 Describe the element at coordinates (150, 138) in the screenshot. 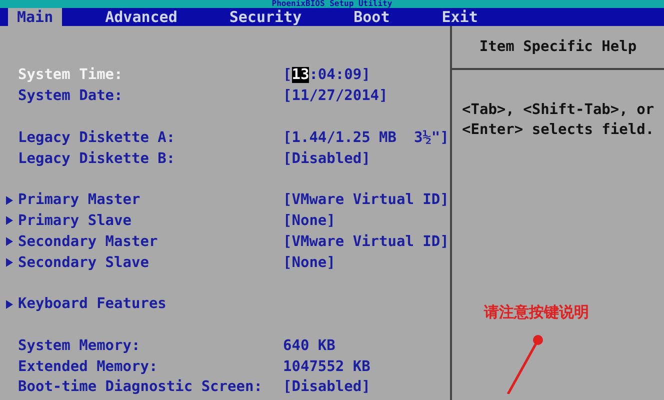

I see `setting-label: Legacy Diskette A:` at that location.